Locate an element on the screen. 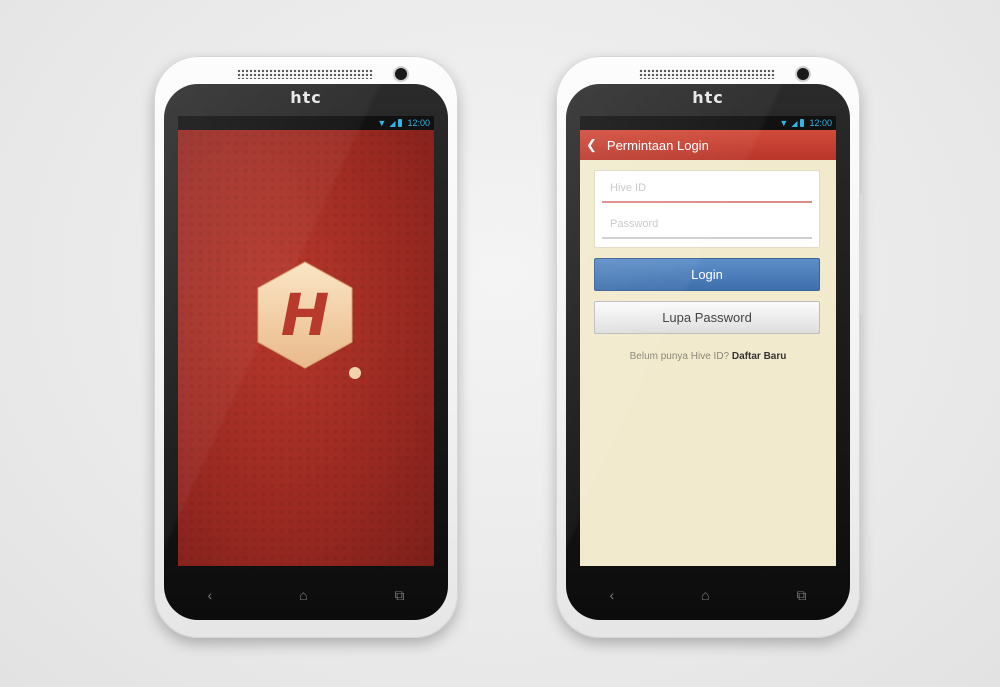  app-logo-icon: H is located at coordinates (309, 320).